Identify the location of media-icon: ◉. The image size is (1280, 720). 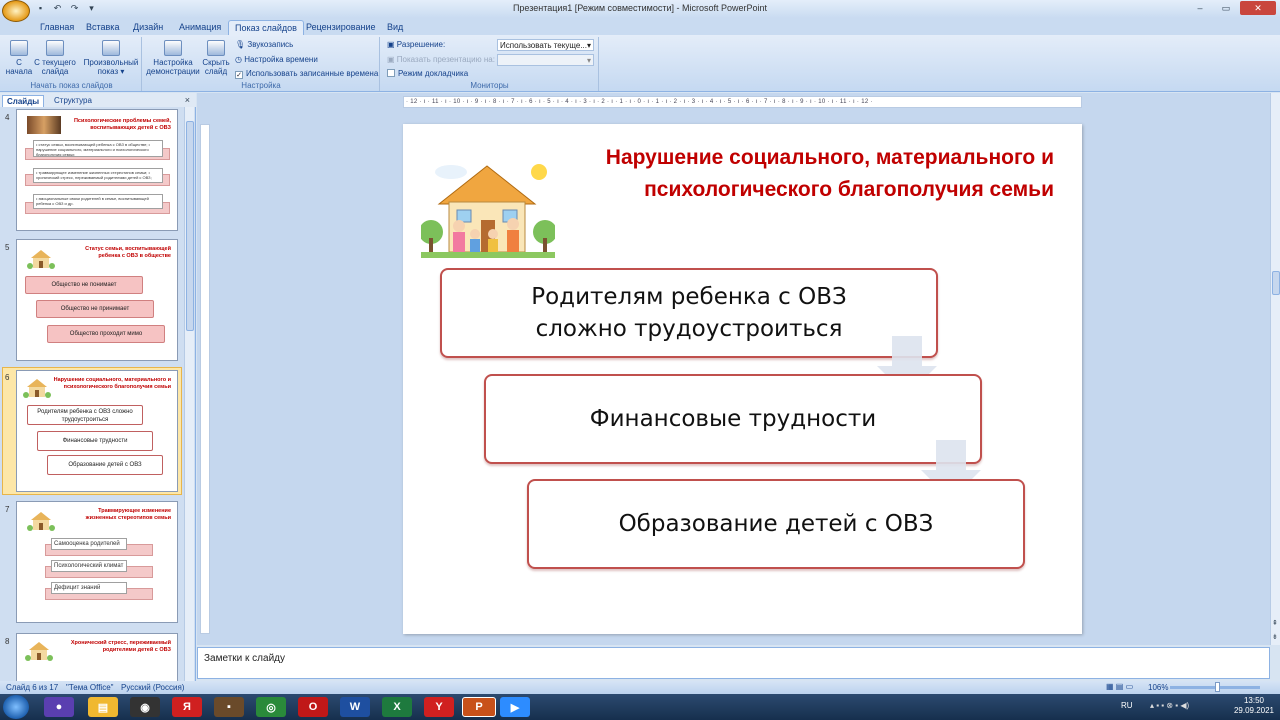
(145, 707).